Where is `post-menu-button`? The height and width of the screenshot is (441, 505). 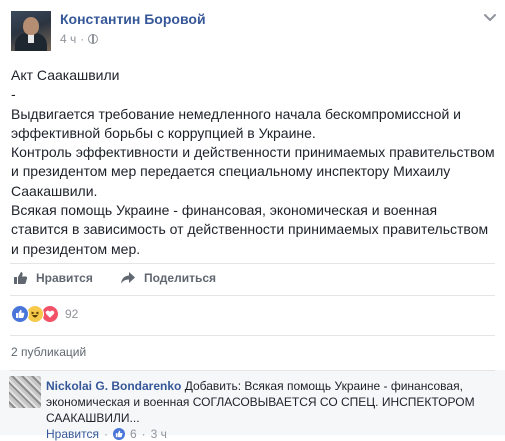 post-menu-button is located at coordinates (490, 18).